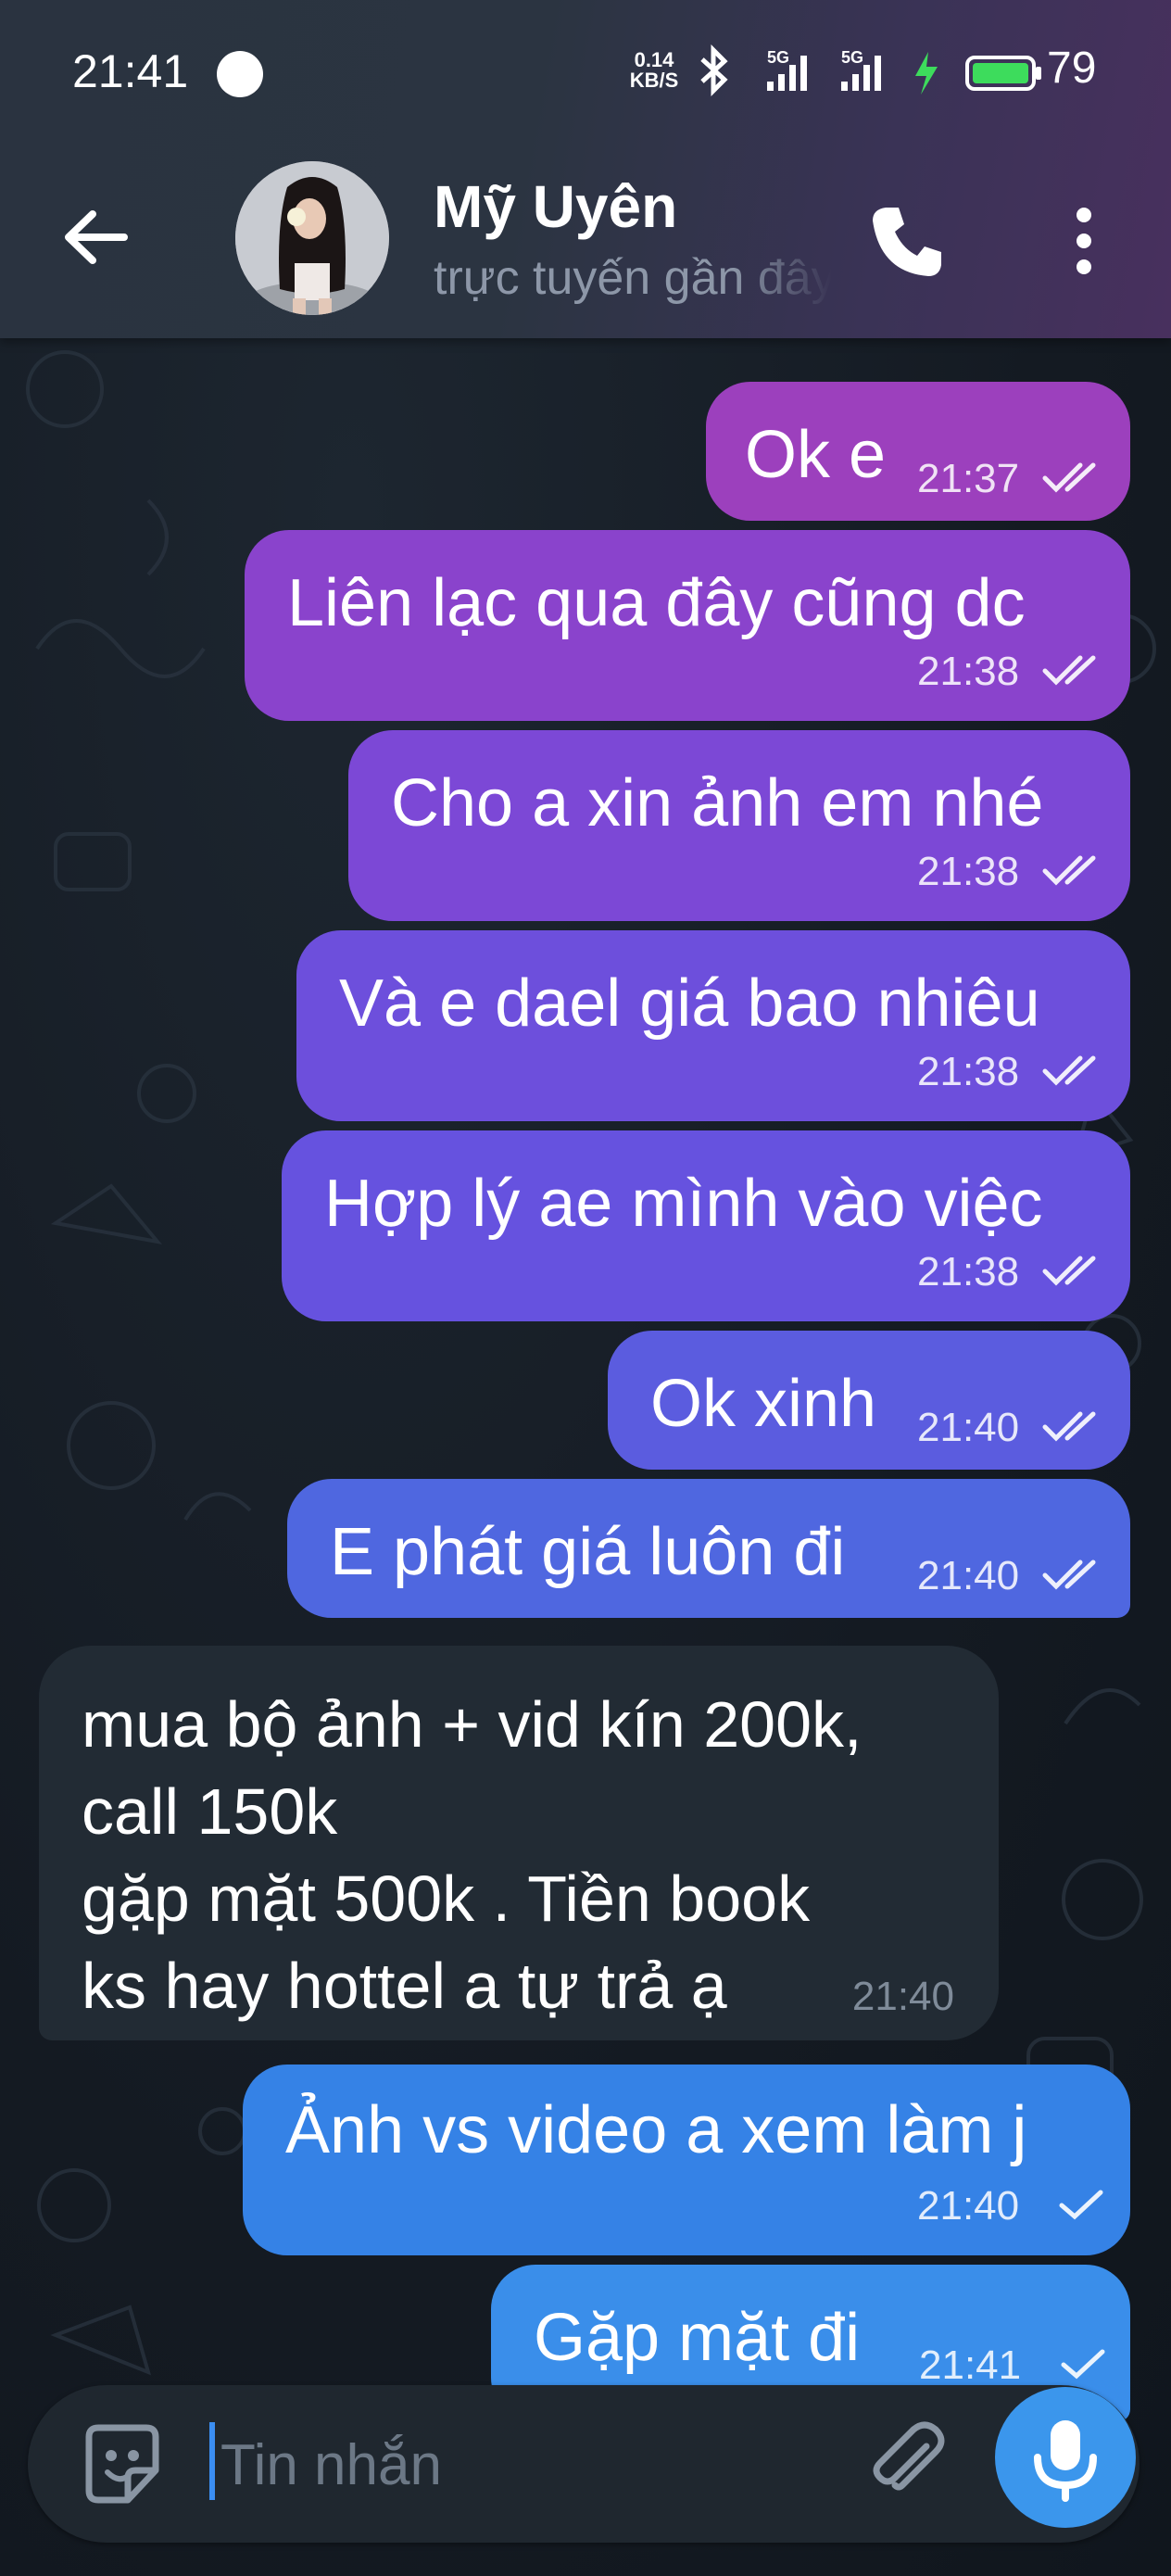 The image size is (1171, 2576). I want to click on message-time: 21:41, so click(971, 2365).